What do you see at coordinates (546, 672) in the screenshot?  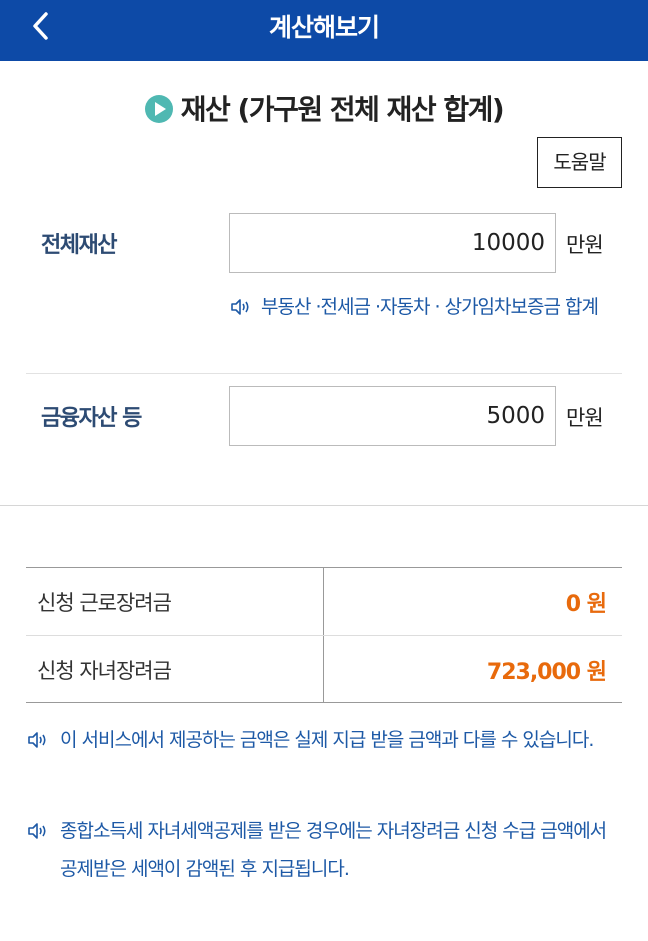 I see `result-value-child-incentive: 723,000 원` at bounding box center [546, 672].